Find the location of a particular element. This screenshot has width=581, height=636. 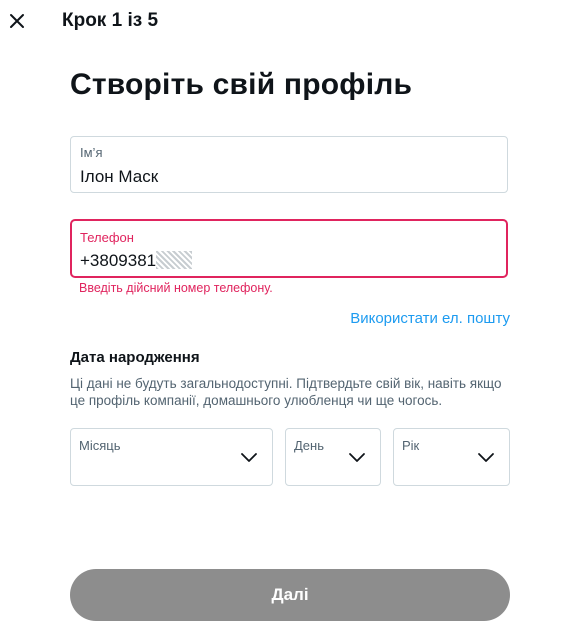

dob-title: Дата народження is located at coordinates (135, 357).